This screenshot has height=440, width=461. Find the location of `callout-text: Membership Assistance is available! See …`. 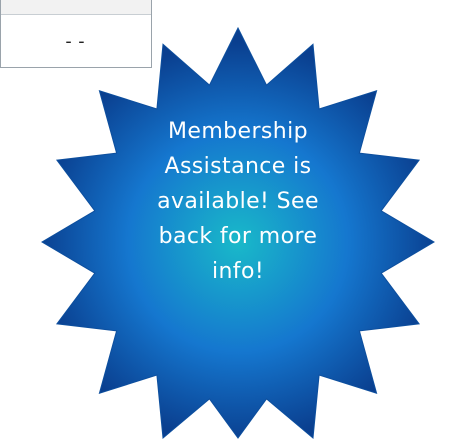

callout-text: Membership Assistance is available! See … is located at coordinates (238, 201).